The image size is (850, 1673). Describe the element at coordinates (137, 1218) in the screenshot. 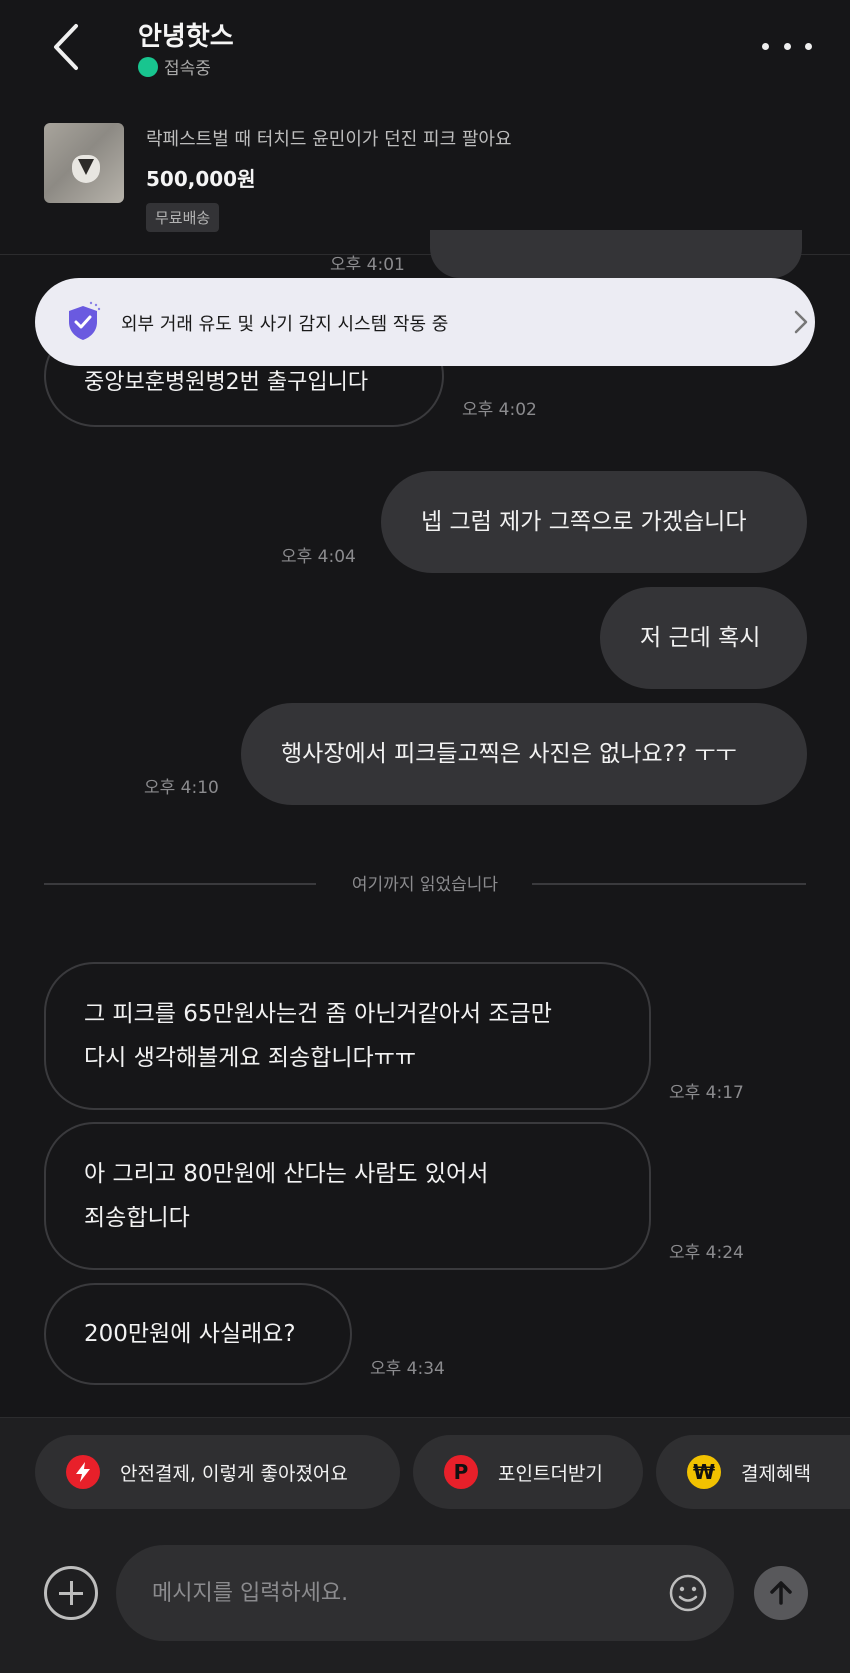

I see `message-text-line: 죄송합니다` at that location.